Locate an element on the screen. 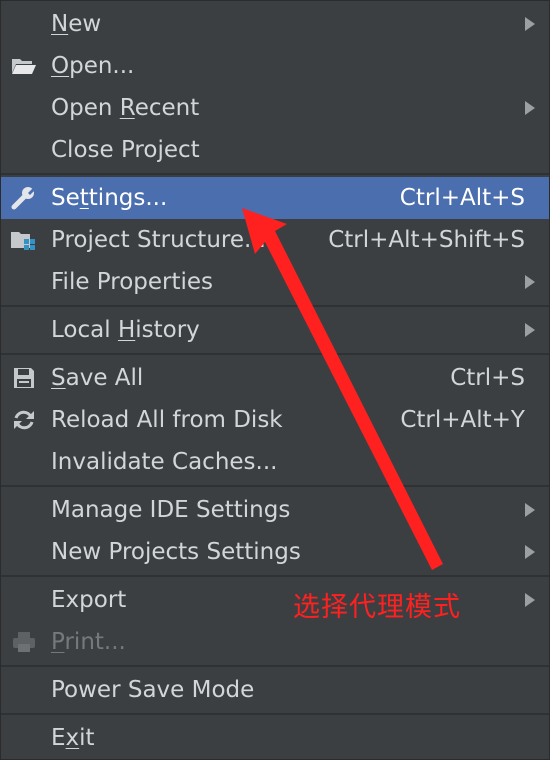 The width and height of the screenshot is (550, 760). menu-item-save-all: Save All Ctrl+S is located at coordinates (275, 378).